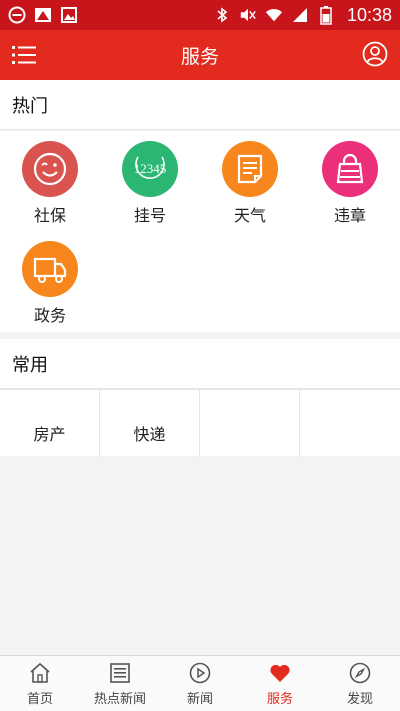  Describe the element at coordinates (120, 673) in the screenshot. I see `news-list-icon` at that location.